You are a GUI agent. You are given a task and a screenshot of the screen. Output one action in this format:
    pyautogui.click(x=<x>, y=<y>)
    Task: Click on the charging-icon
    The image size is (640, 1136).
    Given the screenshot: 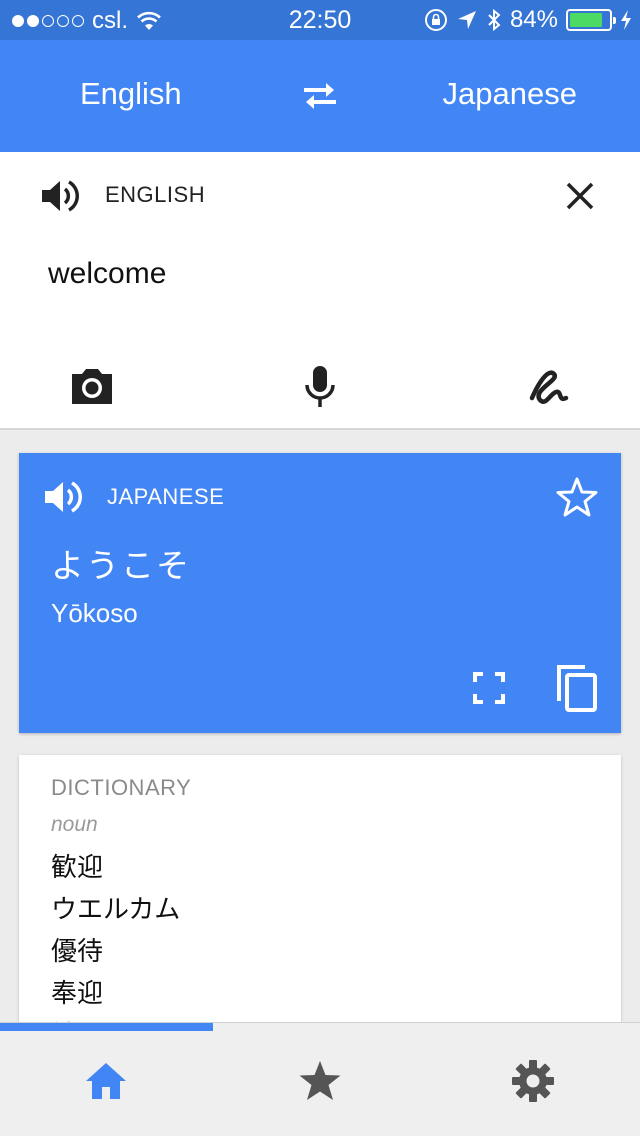 What is the action you would take?
    pyautogui.click(x=626, y=20)
    